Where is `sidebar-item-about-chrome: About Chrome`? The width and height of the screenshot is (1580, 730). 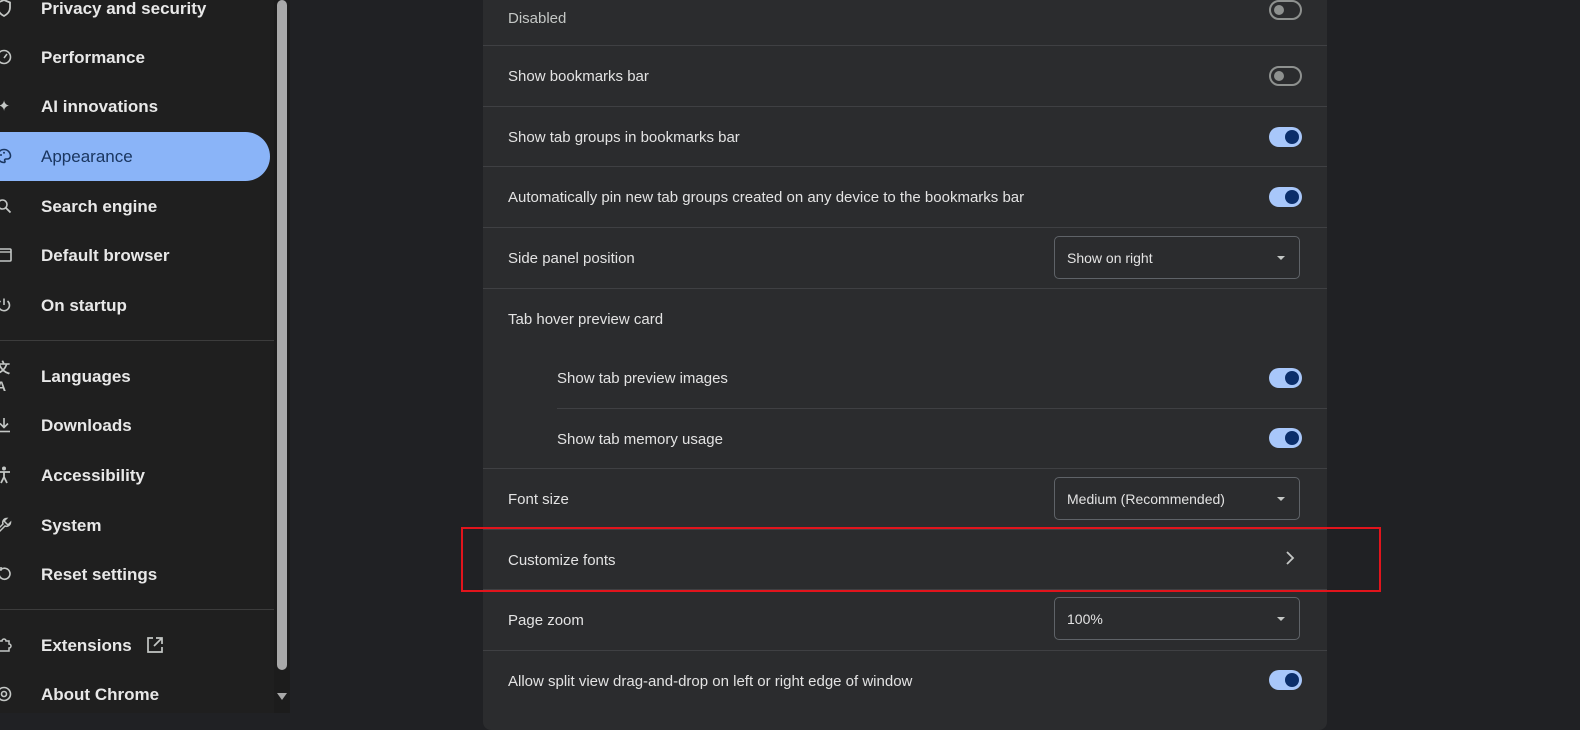 sidebar-item-about-chrome: About Chrome is located at coordinates (135, 694).